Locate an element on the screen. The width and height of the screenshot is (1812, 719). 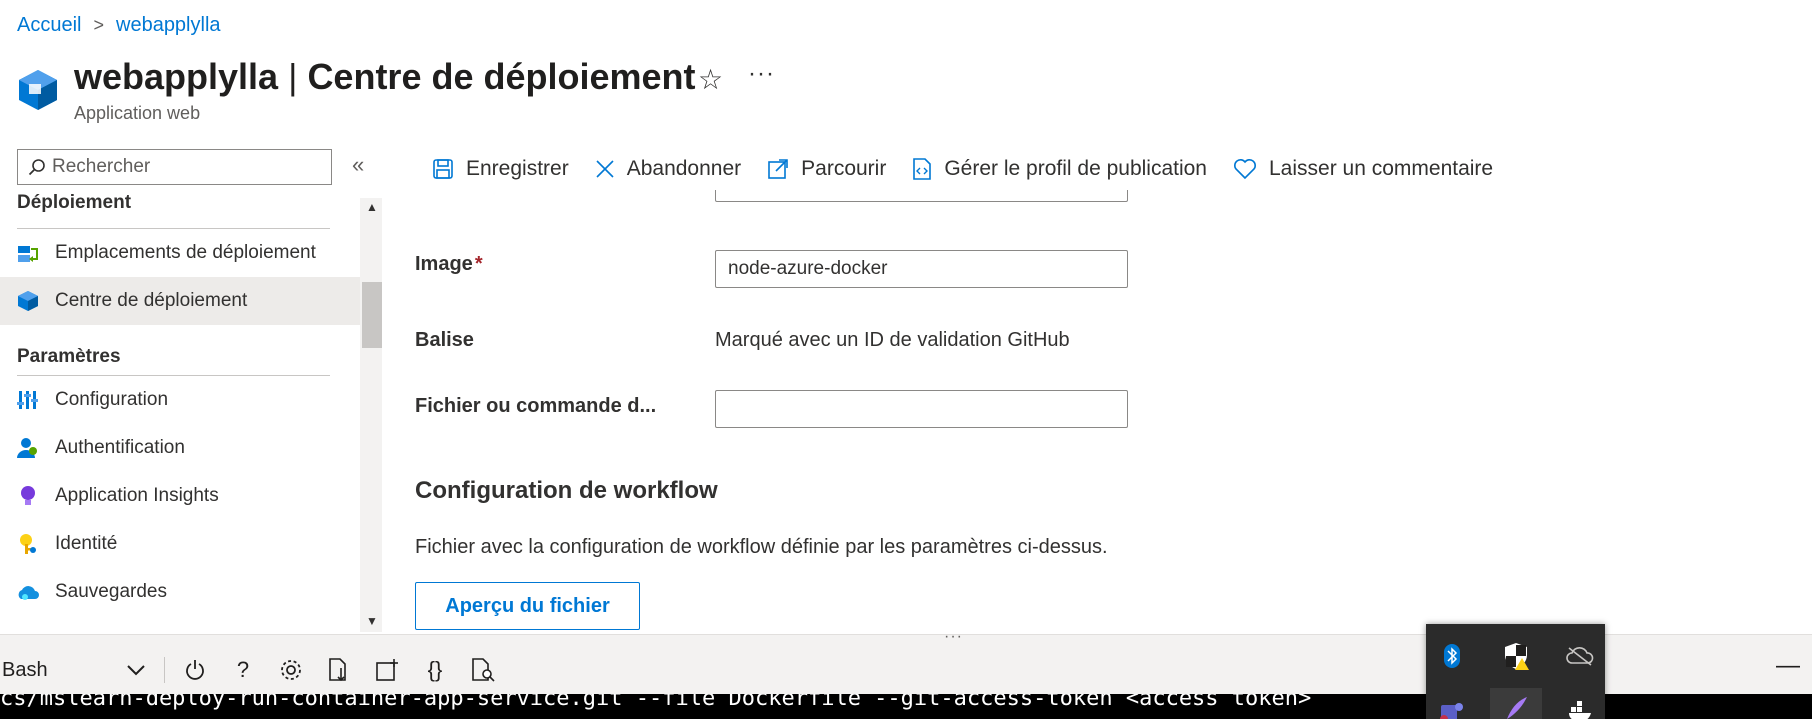
sidebar-search is located at coordinates (174, 167).